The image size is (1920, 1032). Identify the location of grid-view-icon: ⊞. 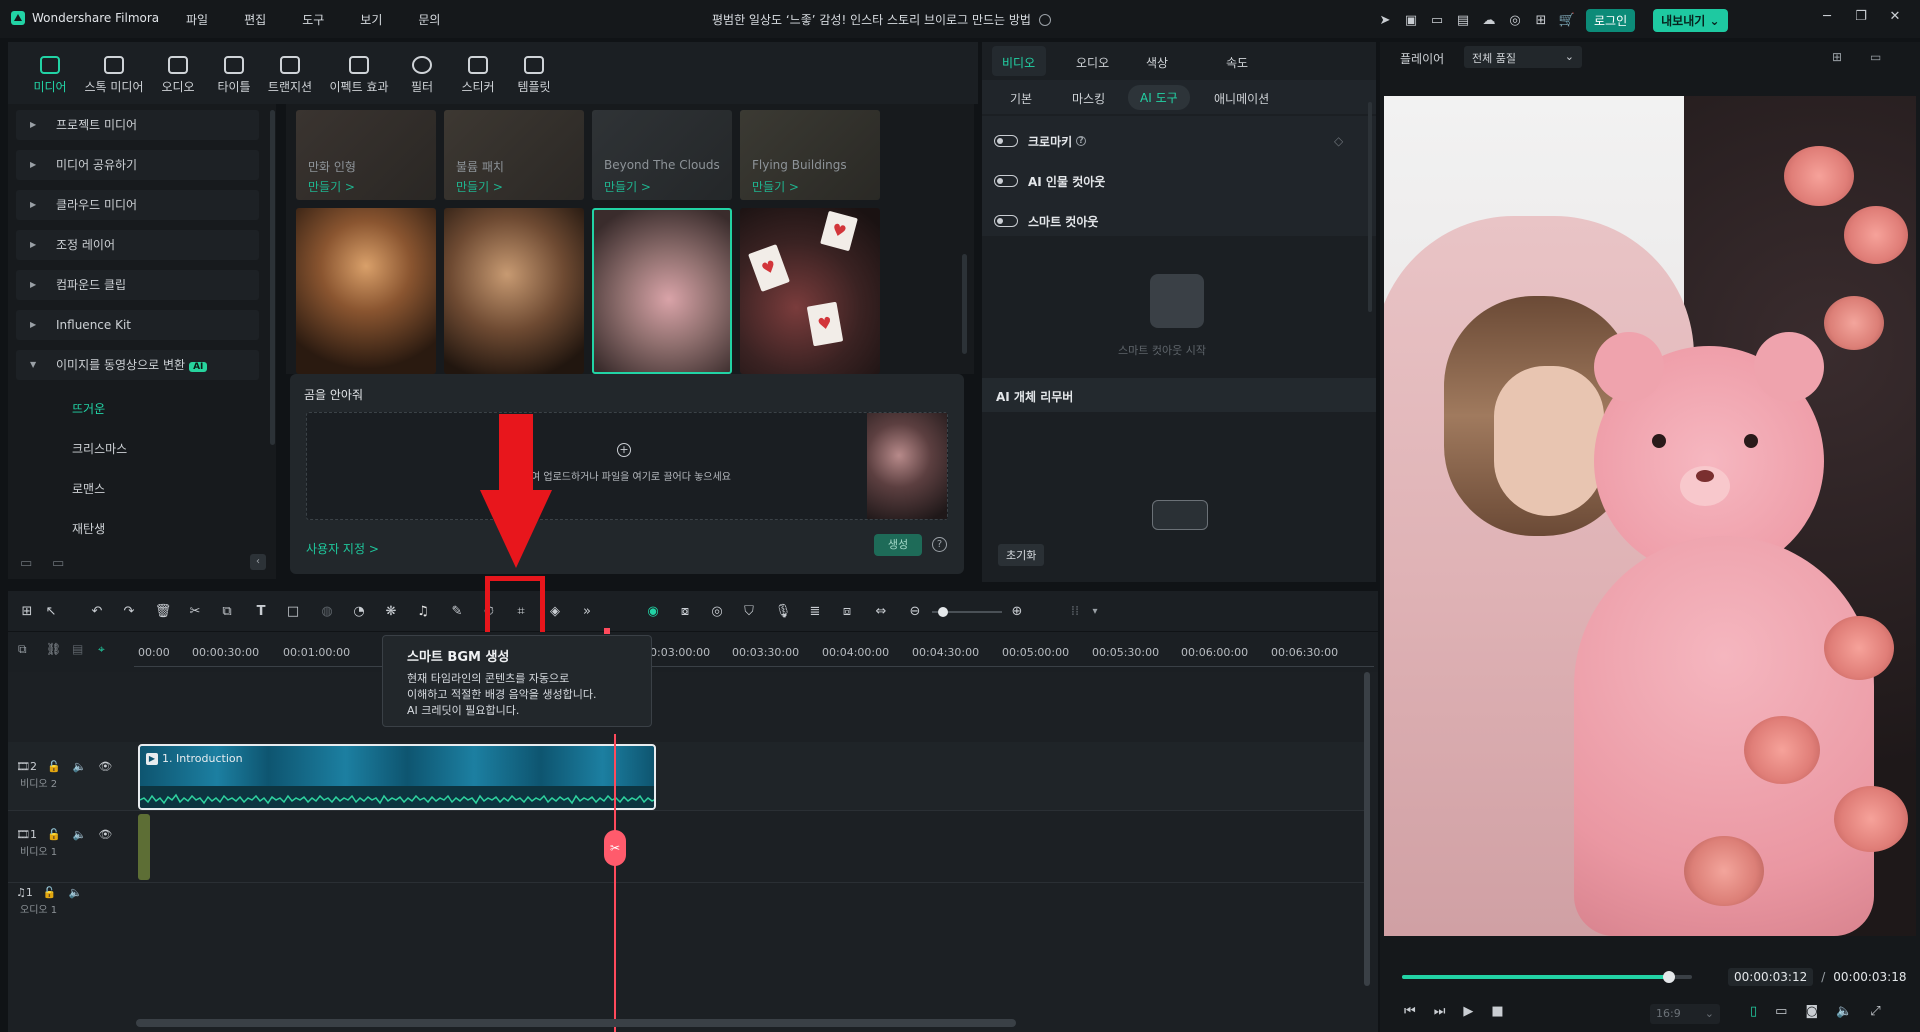
(1837, 57).